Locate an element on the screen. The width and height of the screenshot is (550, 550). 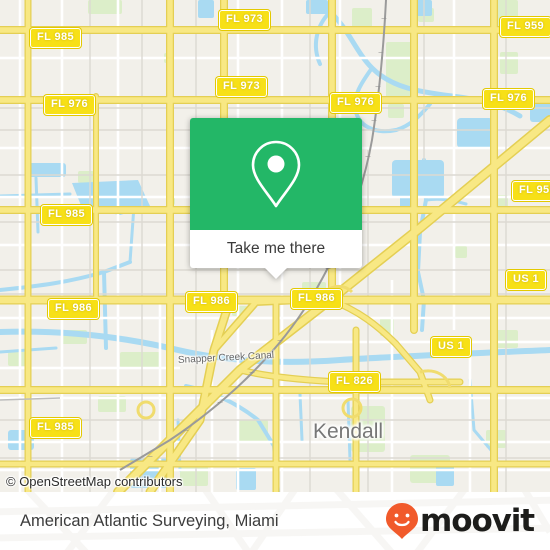
popup-tail-pointer is located at coordinates (276, 273).